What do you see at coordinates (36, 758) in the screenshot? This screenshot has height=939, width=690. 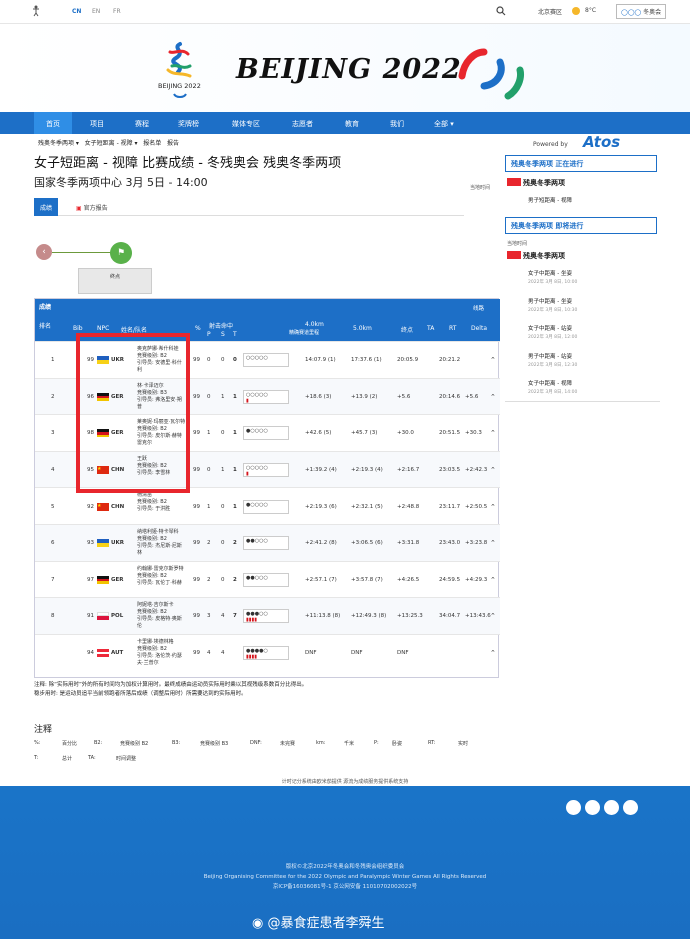 I see `annotation-key: T:` at bounding box center [36, 758].